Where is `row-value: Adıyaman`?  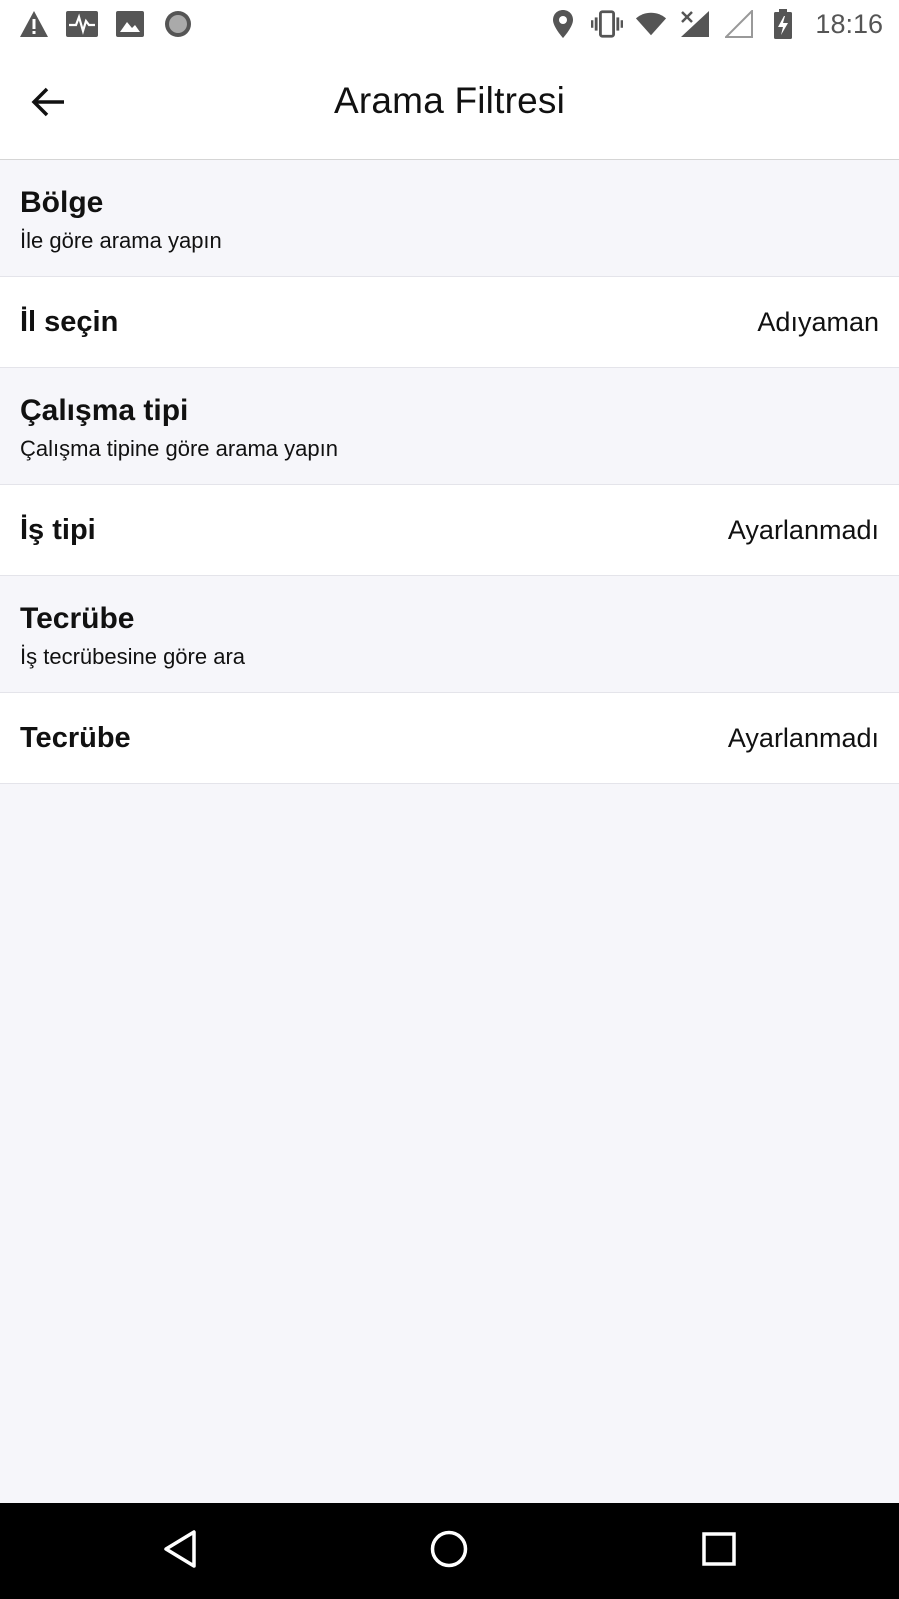
row-value: Adıyaman is located at coordinates (818, 321).